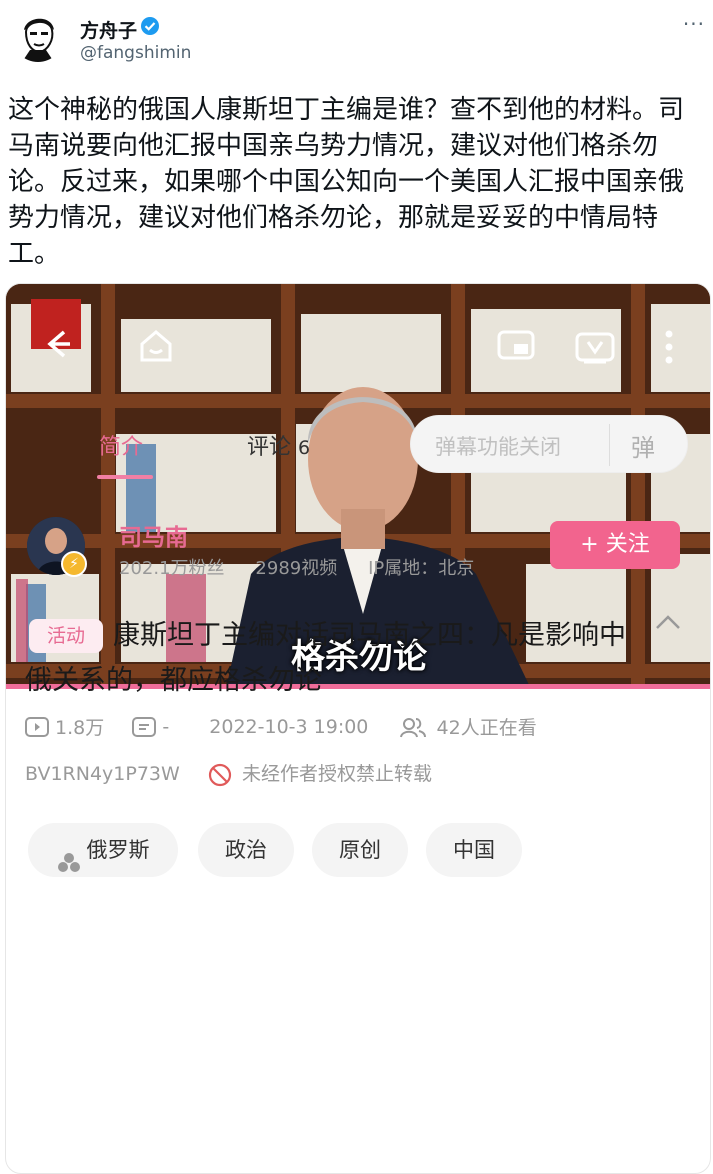  What do you see at coordinates (37, 726) in the screenshot?
I see `play-count-icon` at bounding box center [37, 726].